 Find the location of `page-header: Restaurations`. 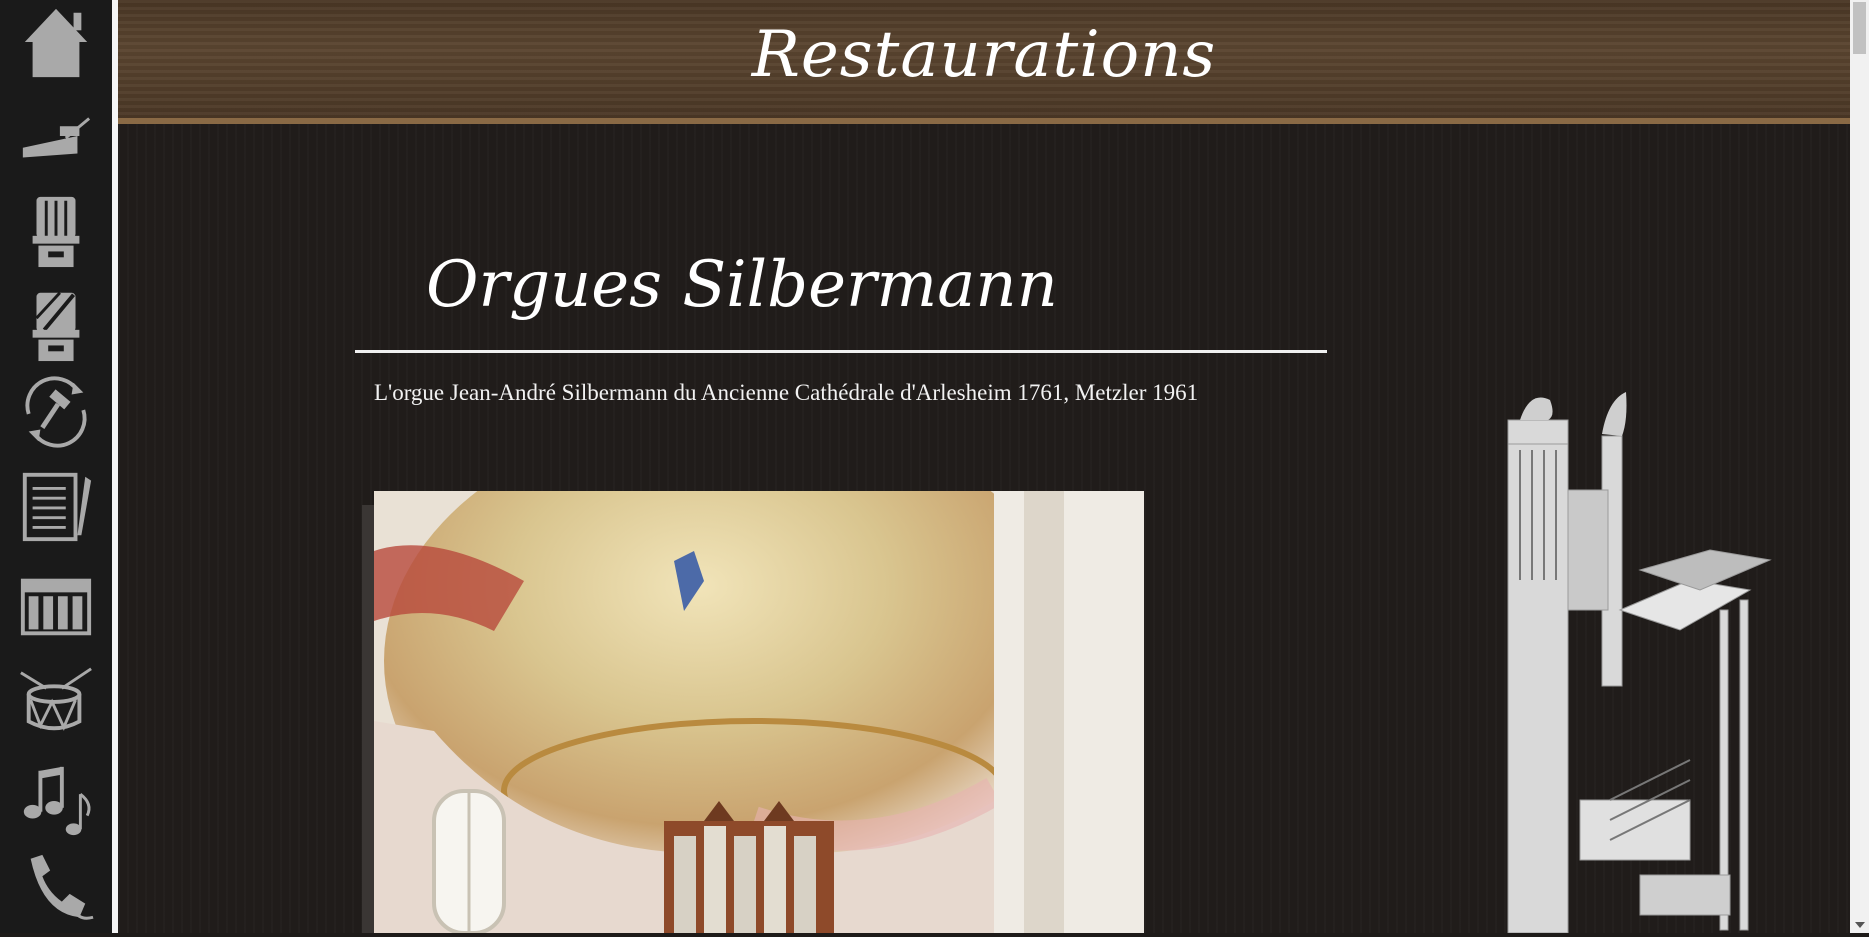

page-header: Restaurations is located at coordinates (984, 62).